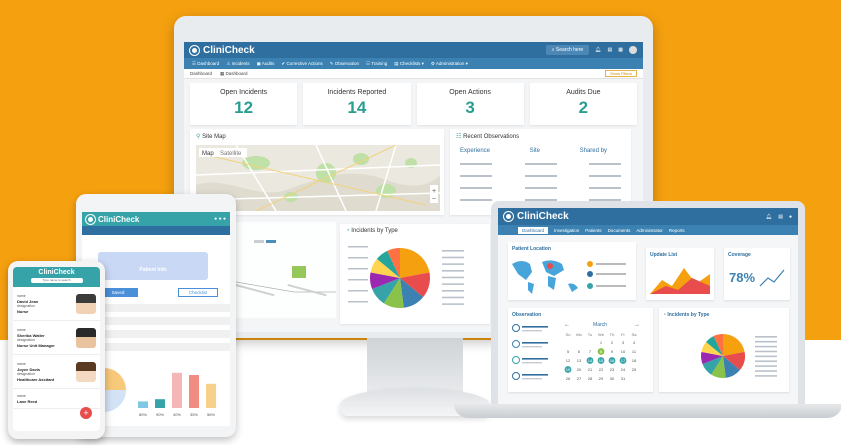 The width and height of the screenshot is (841, 445). I want to click on calendar-day: 27, so click(579, 378).